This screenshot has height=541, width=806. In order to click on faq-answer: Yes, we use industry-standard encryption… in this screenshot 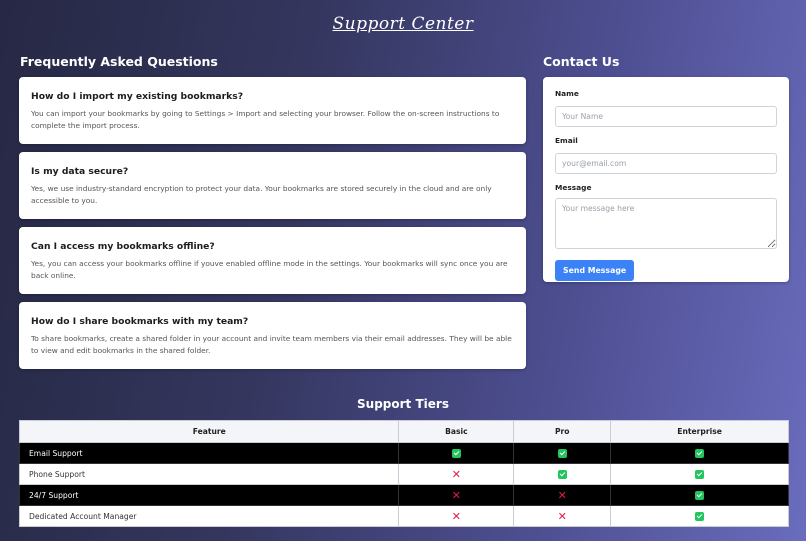, I will do `click(261, 194)`.